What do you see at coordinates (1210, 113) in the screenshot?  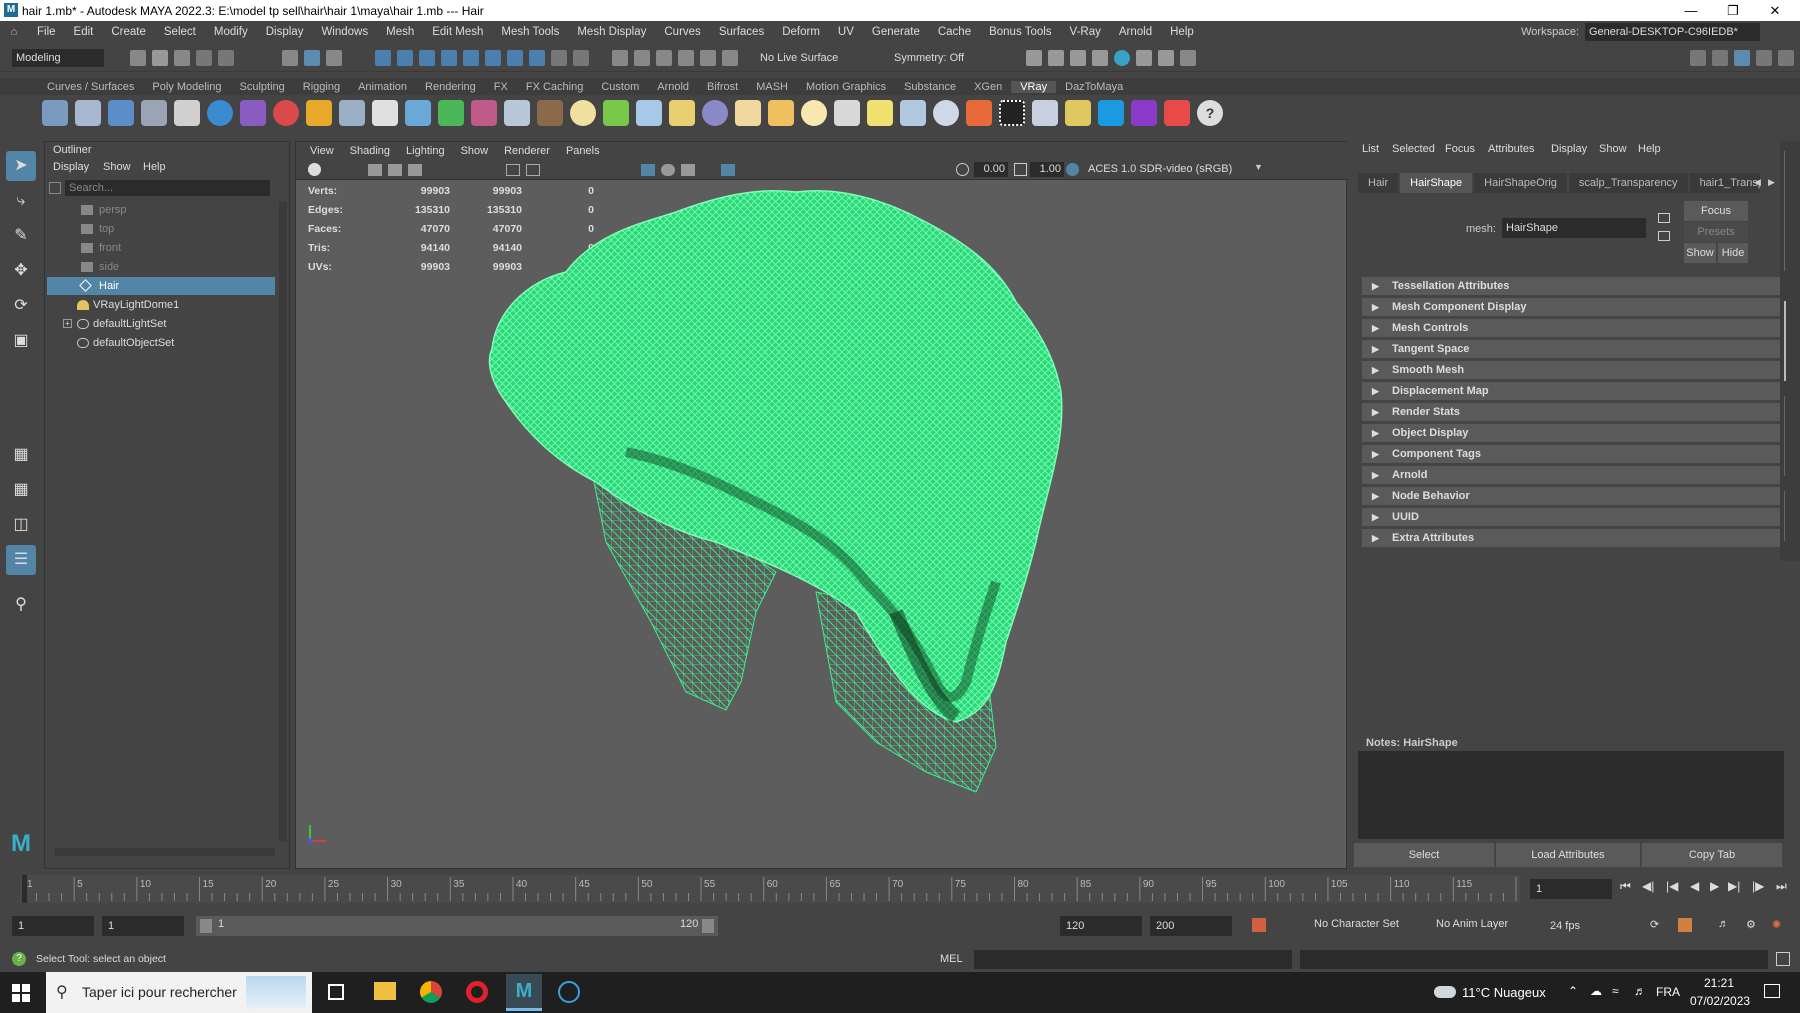 I see `help-shelf-icon: ?` at bounding box center [1210, 113].